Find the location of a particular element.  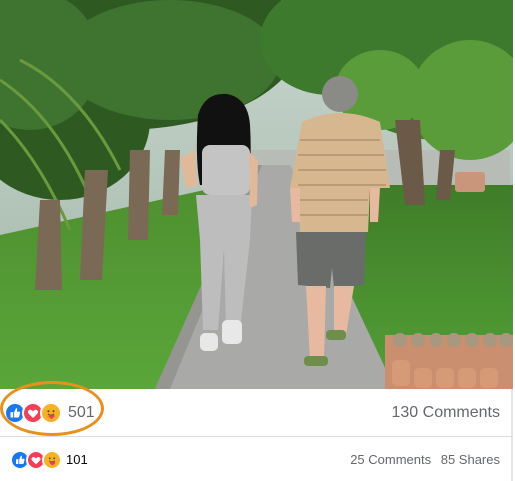

reaction-count: 101 is located at coordinates (77, 459).